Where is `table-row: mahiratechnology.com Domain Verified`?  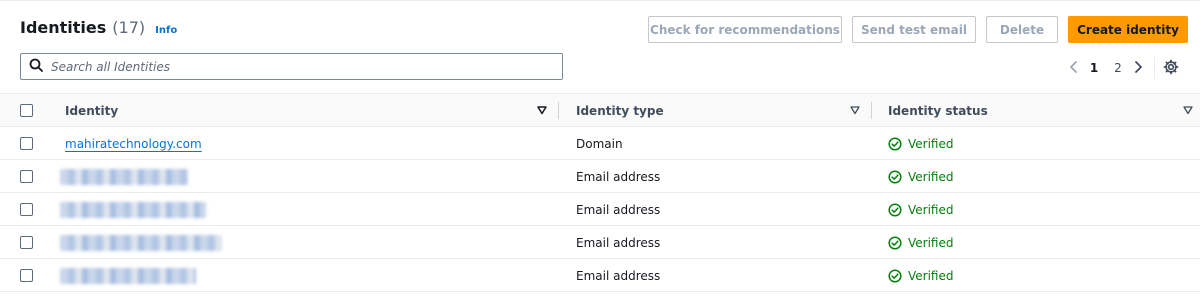
table-row: mahiratechnology.com Domain Verified is located at coordinates (600, 143).